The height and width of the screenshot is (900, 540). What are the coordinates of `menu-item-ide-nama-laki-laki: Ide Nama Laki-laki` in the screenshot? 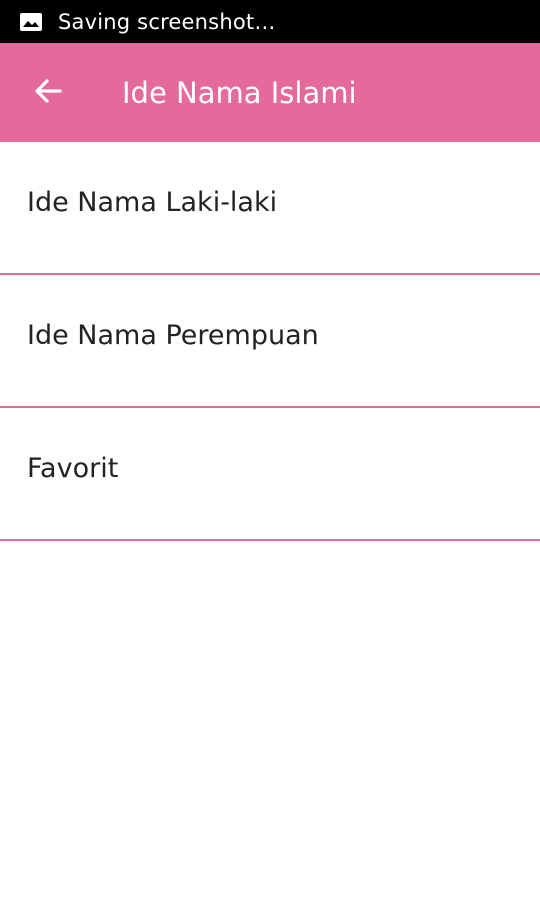 It's located at (270, 207).